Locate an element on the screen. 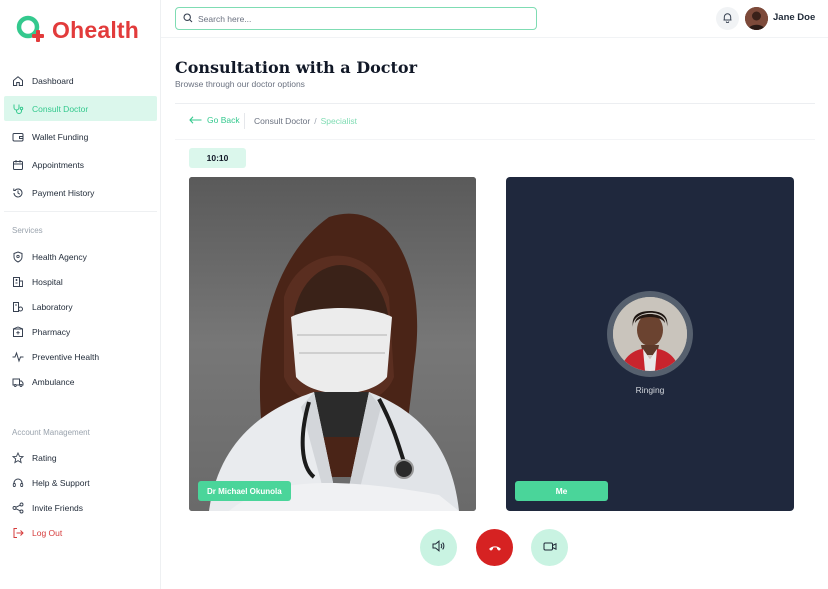  sidebar-item-label: Consult Doctor is located at coordinates (60, 108).